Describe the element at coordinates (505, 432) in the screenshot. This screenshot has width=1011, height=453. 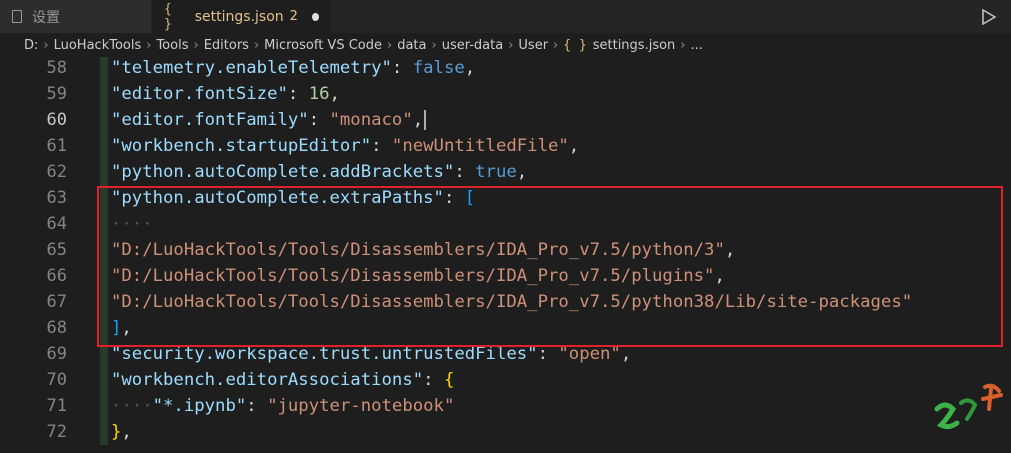
I see `code-line: 72 },` at that location.